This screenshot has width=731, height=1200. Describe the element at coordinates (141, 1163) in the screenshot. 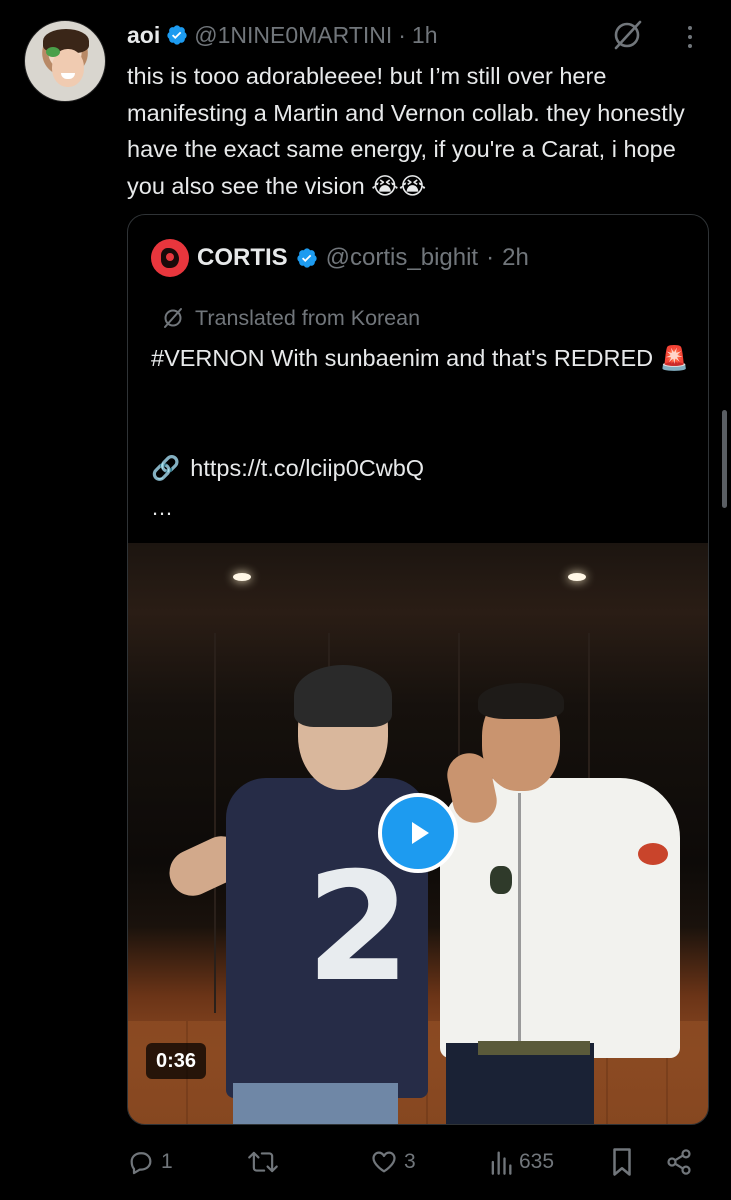

I see `reply-icon` at that location.